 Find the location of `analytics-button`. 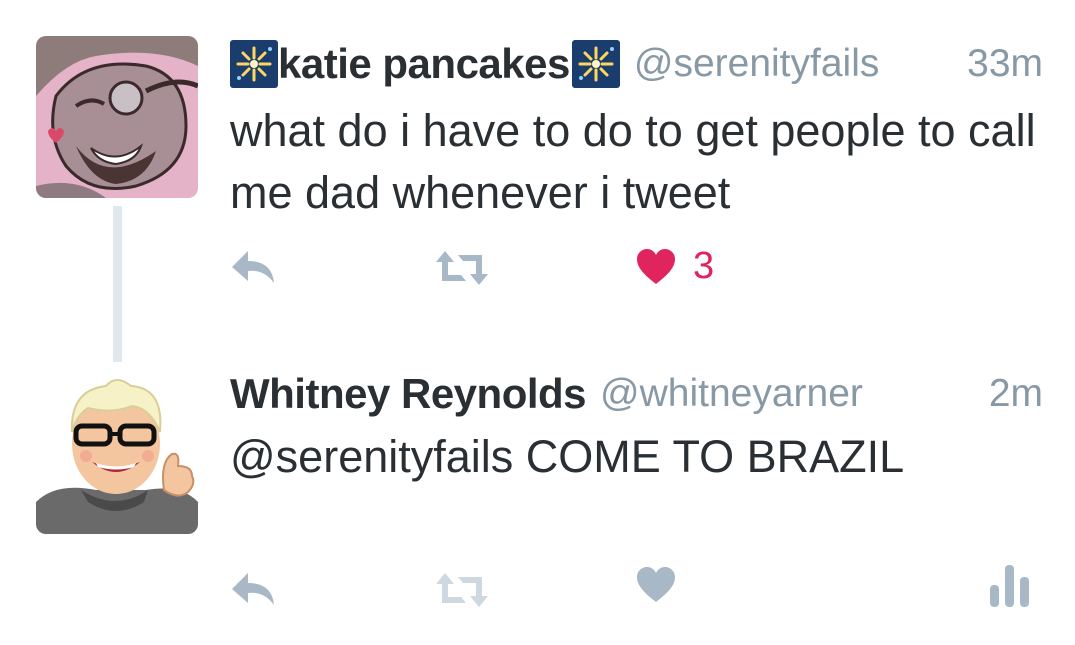

analytics-button is located at coordinates (1010, 586).